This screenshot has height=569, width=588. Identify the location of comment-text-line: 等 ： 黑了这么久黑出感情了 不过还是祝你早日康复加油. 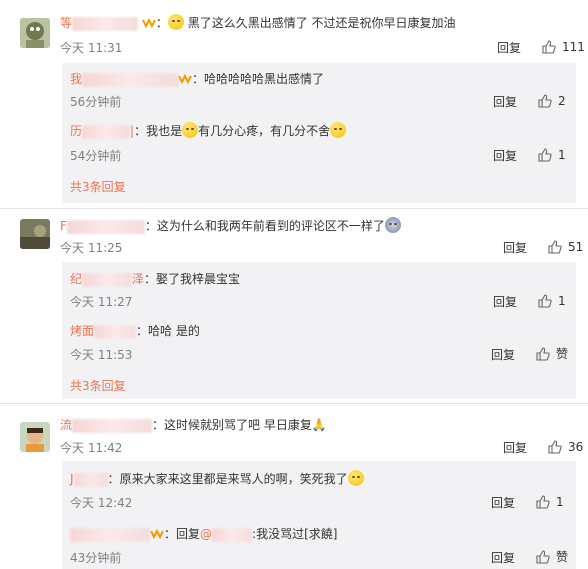
(258, 22).